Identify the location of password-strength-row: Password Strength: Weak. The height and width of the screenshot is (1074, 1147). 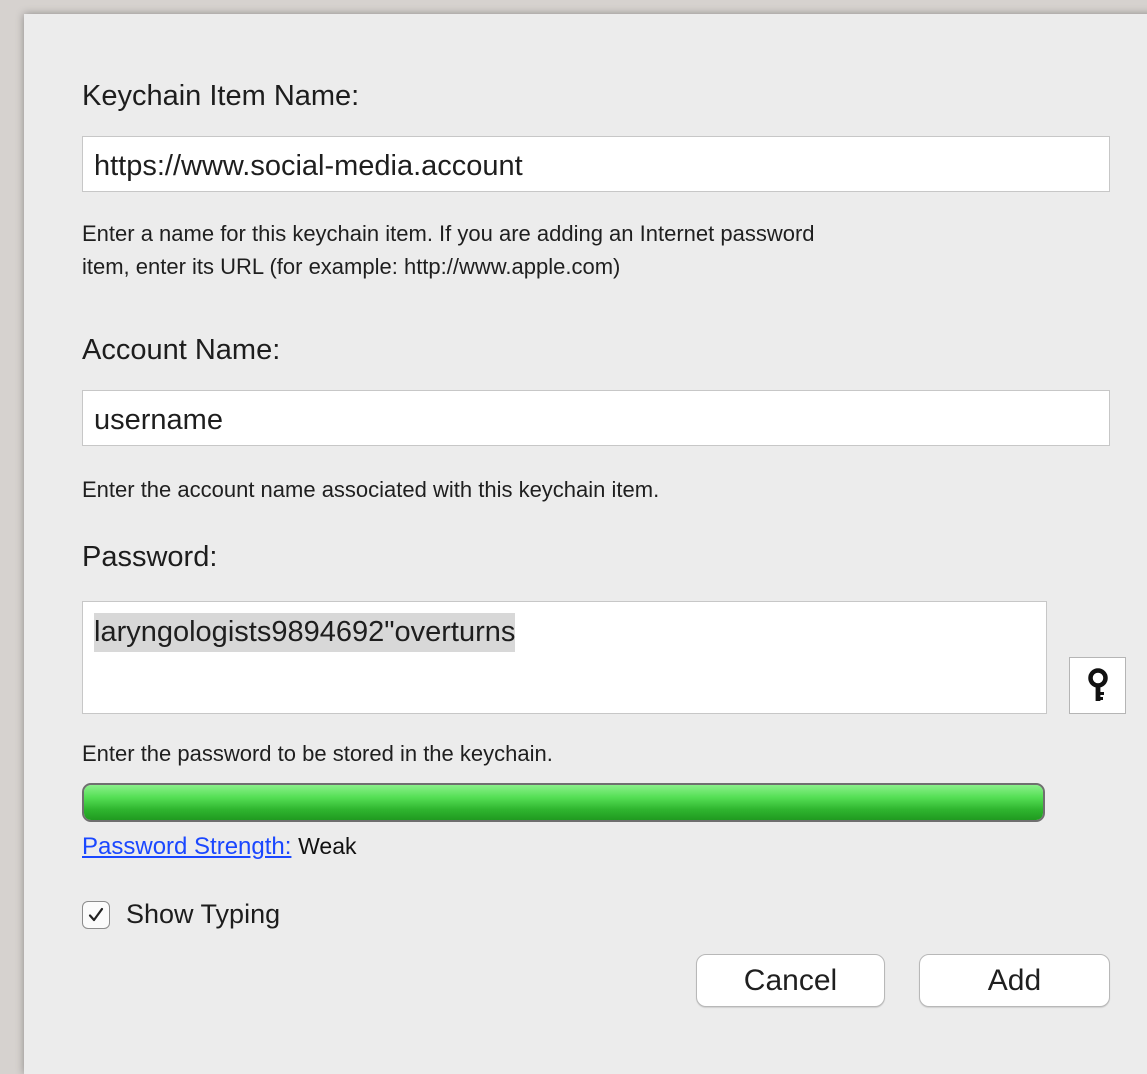
(219, 847).